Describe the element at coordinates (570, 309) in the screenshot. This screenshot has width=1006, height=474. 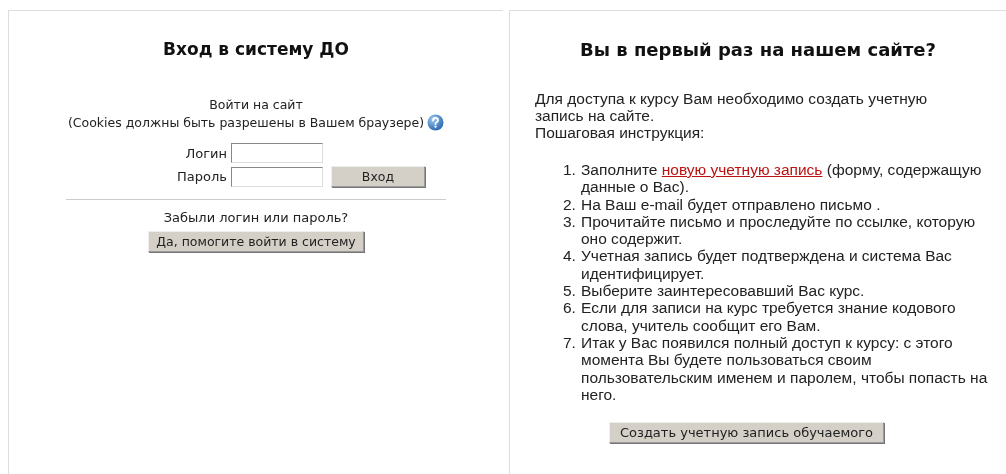
I see `step-number: 6.` at that location.